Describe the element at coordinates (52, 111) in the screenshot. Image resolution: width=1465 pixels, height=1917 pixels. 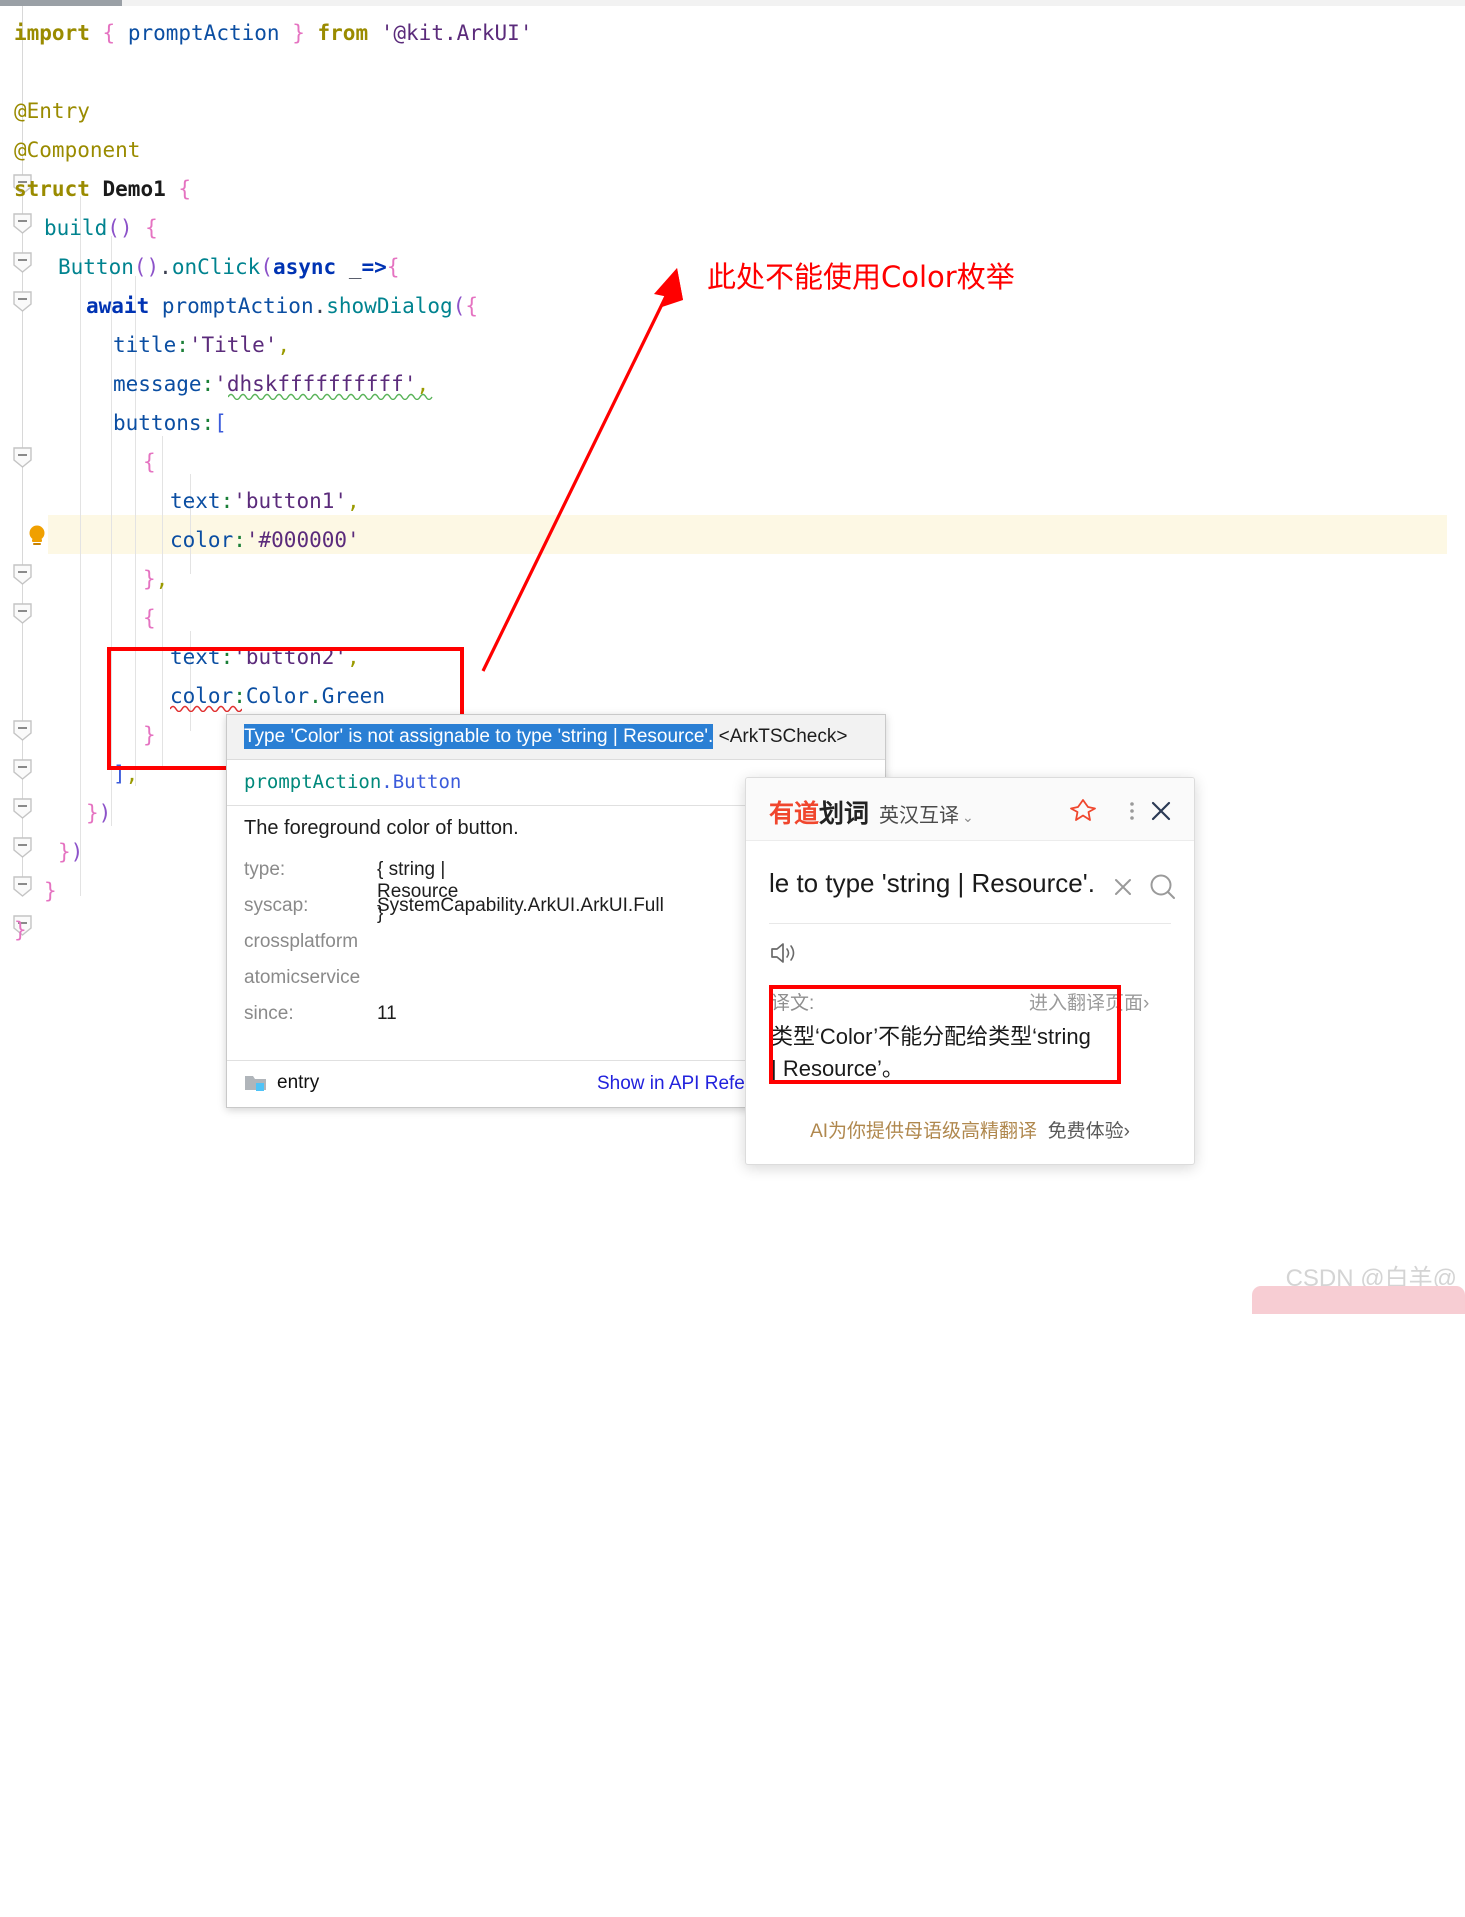
I see `code-line: @Entry` at that location.